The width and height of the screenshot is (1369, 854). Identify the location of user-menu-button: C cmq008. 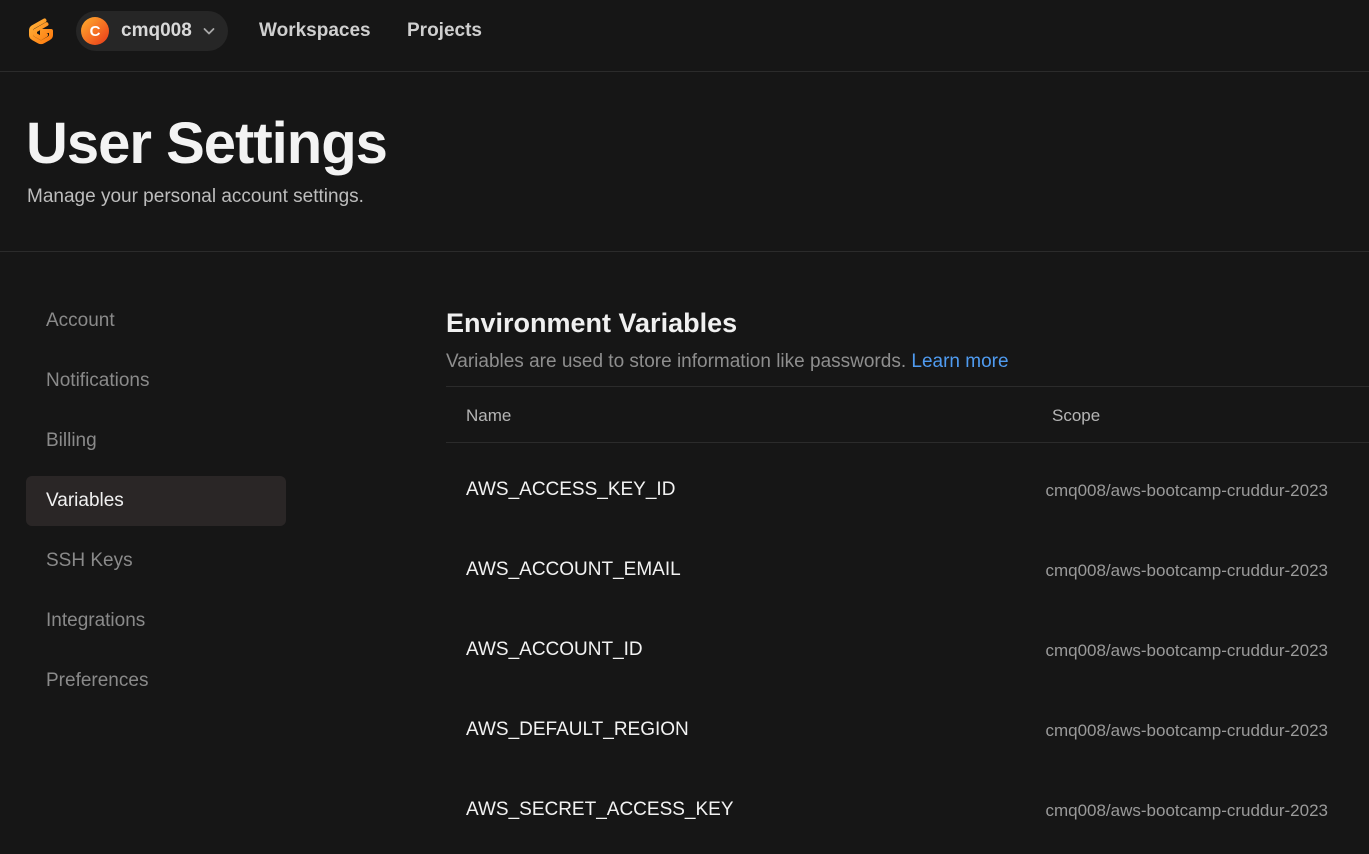
(152, 31).